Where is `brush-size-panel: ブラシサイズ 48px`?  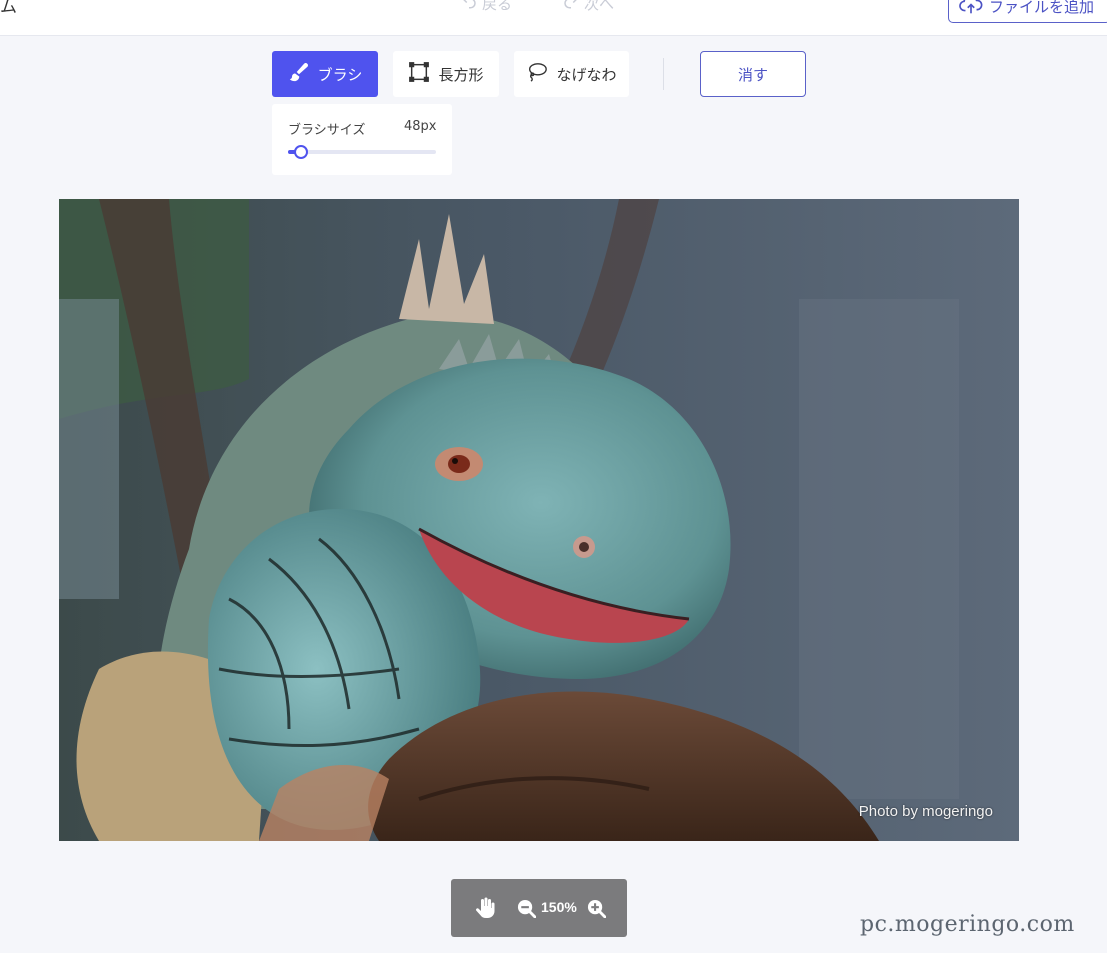
brush-size-panel: ブラシサイズ 48px is located at coordinates (362, 139).